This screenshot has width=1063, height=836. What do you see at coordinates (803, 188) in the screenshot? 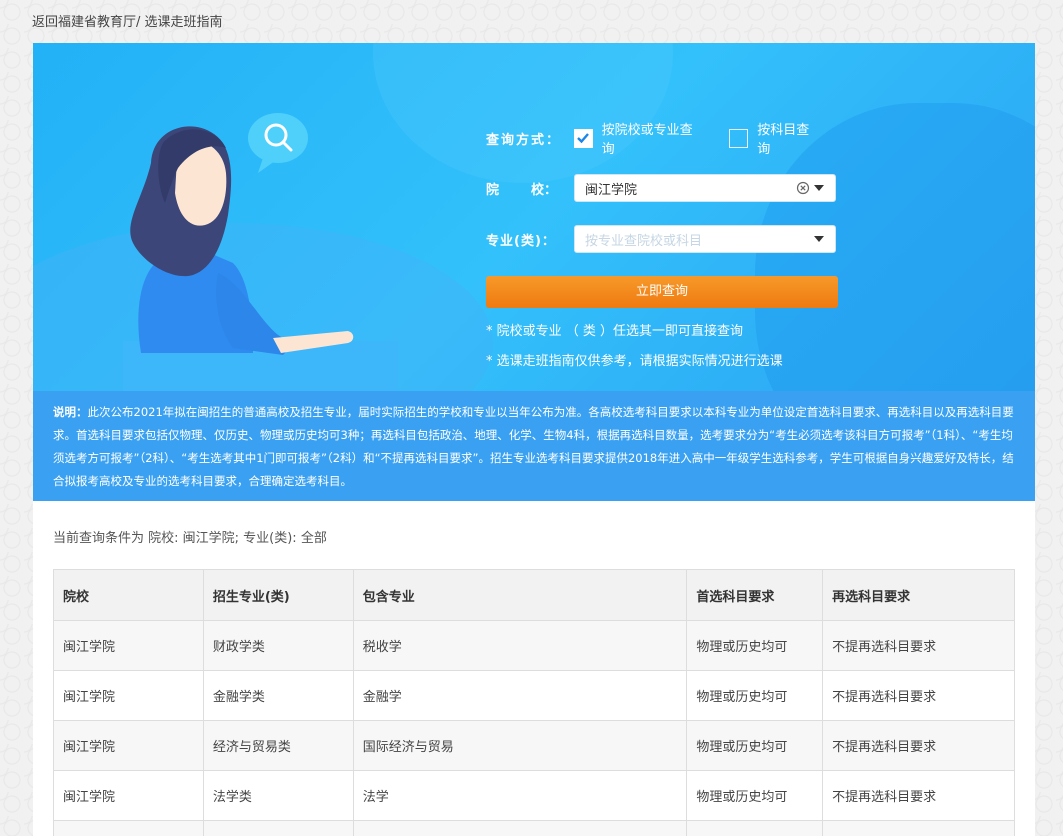
I see `clear-icon` at bounding box center [803, 188].